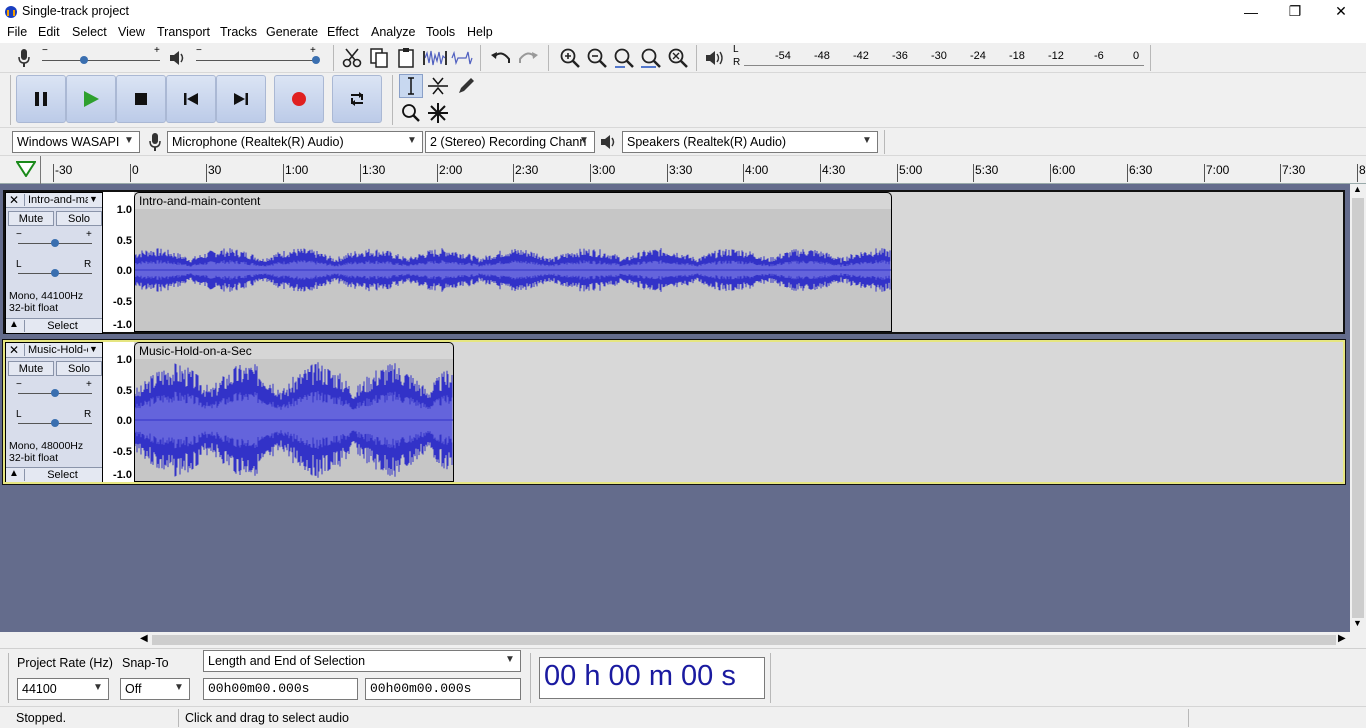  Describe the element at coordinates (294, 350) in the screenshot. I see `clip-title-bar: Music-Hold-on-a-Sec` at that location.